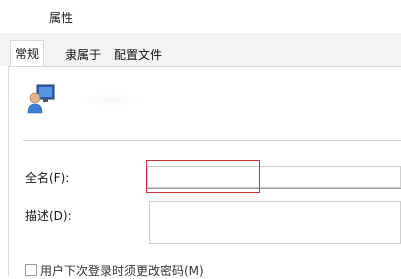 This screenshot has width=401, height=279. I want to click on divider, so click(212, 140).